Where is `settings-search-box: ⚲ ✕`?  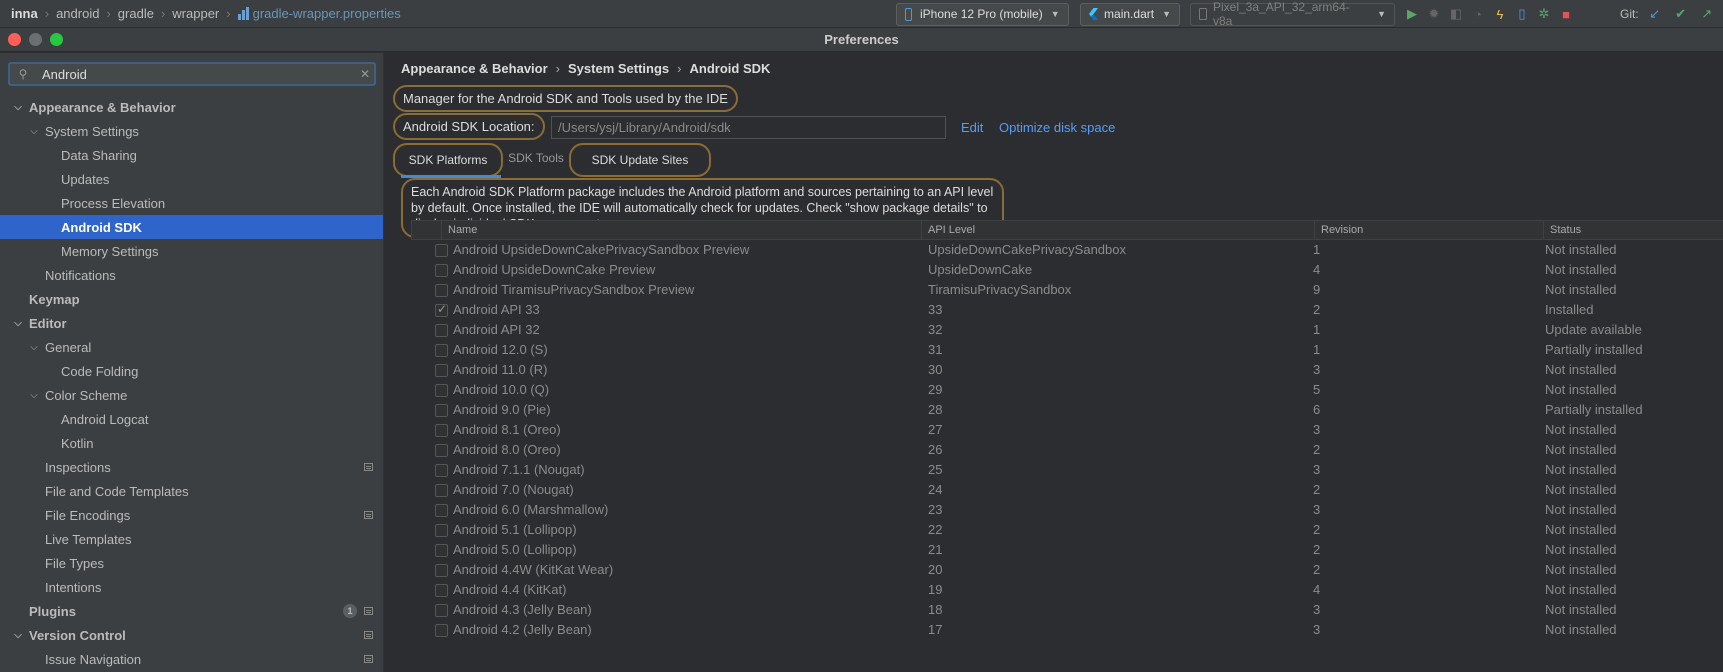 settings-search-box: ⚲ ✕ is located at coordinates (192, 74).